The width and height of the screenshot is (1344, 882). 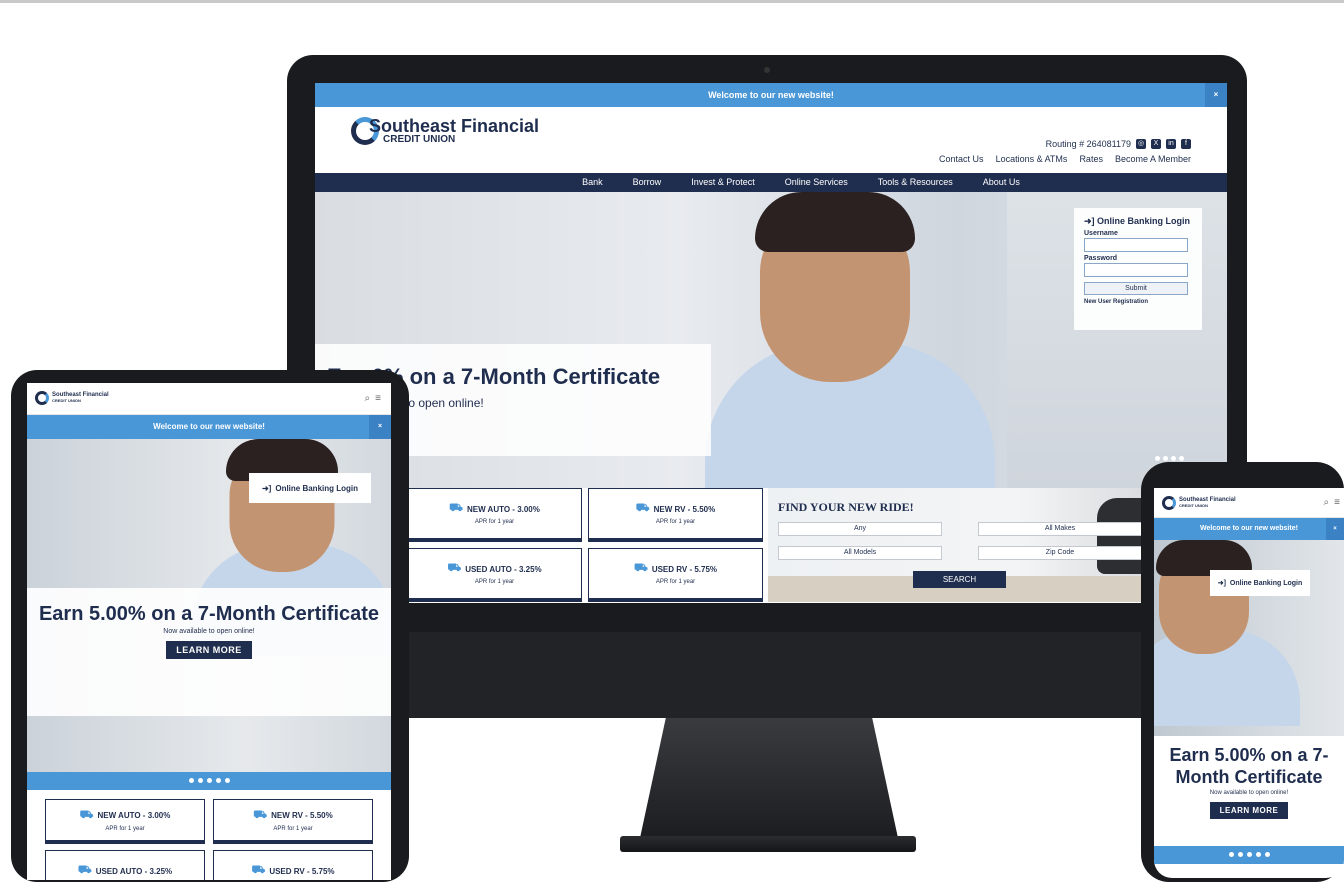 What do you see at coordinates (1118, 144) in the screenshot?
I see `routing-number-bar: Routing # 264081179 ◎ X in f` at bounding box center [1118, 144].